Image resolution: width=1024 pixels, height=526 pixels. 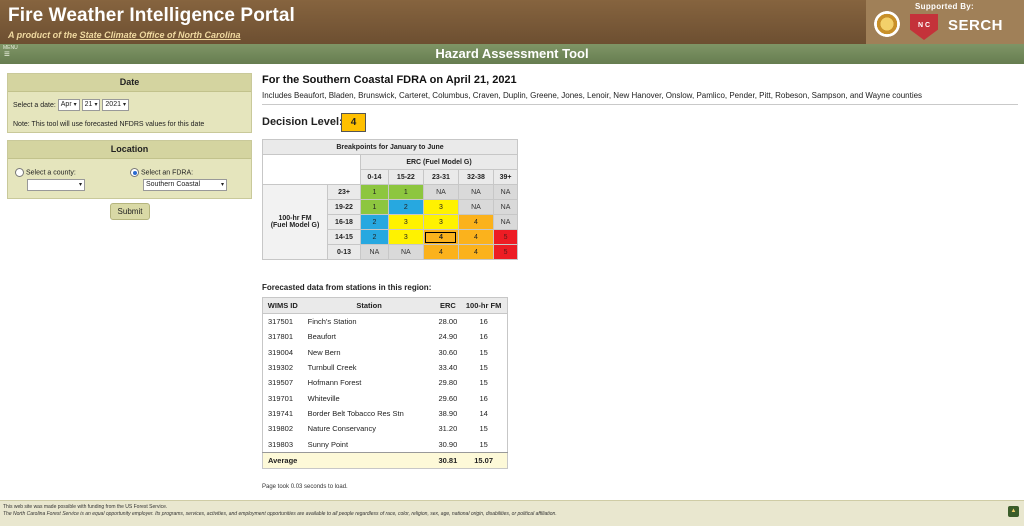 I want to click on month-value: Apr, so click(x=66, y=104).